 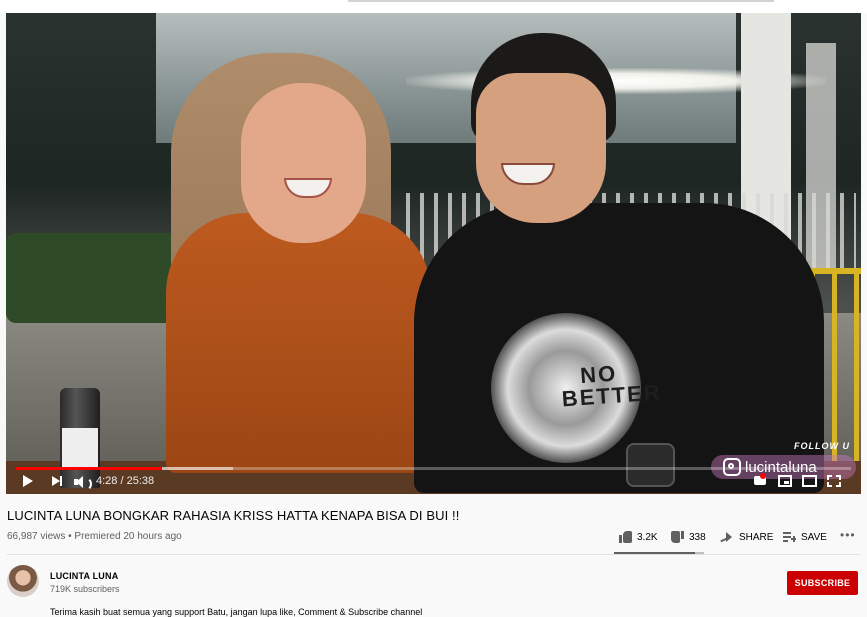 I want to click on thumb-up-icon, so click(x=625, y=537).